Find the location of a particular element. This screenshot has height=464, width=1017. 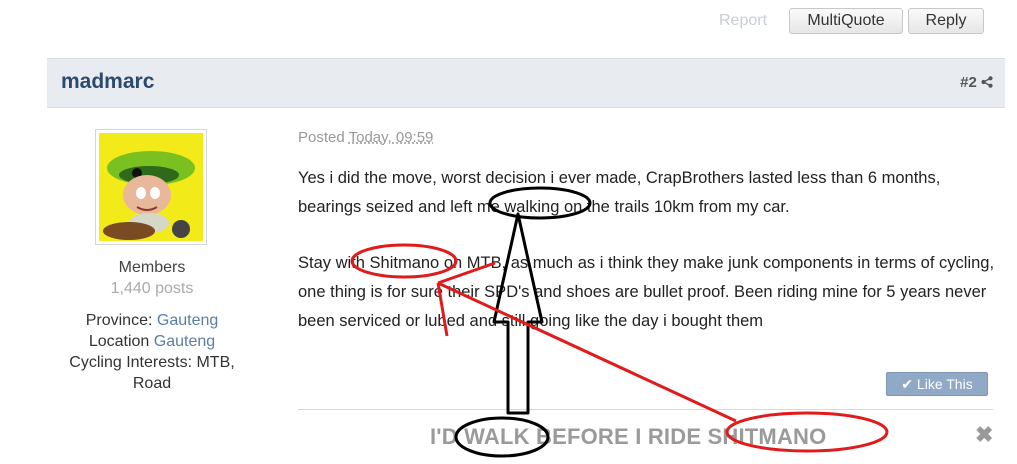

posted-time: Today, 09:59 is located at coordinates (391, 137).